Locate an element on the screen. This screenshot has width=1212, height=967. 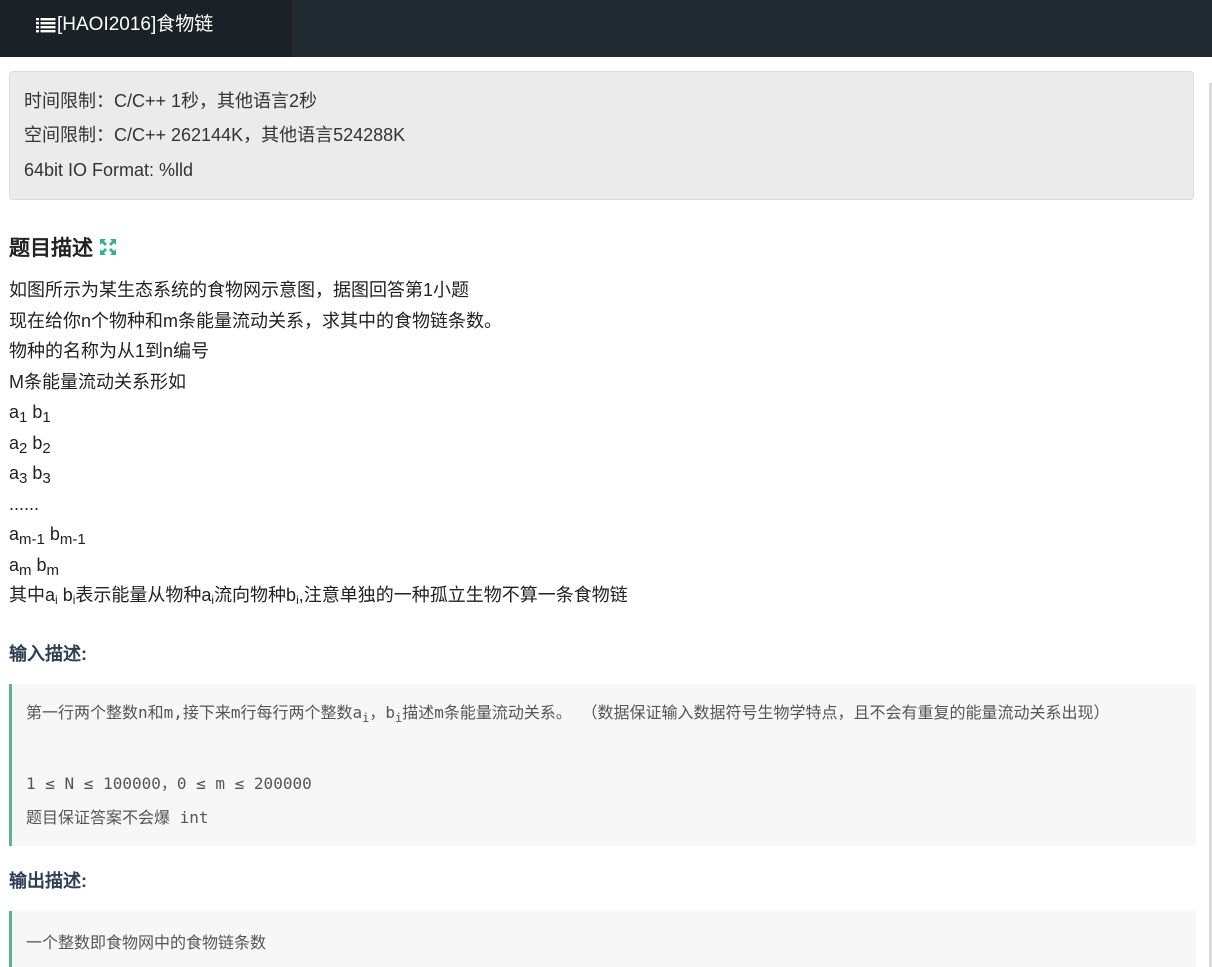
problem-tab: [HAOI2016]食物链 is located at coordinates (146, 28).